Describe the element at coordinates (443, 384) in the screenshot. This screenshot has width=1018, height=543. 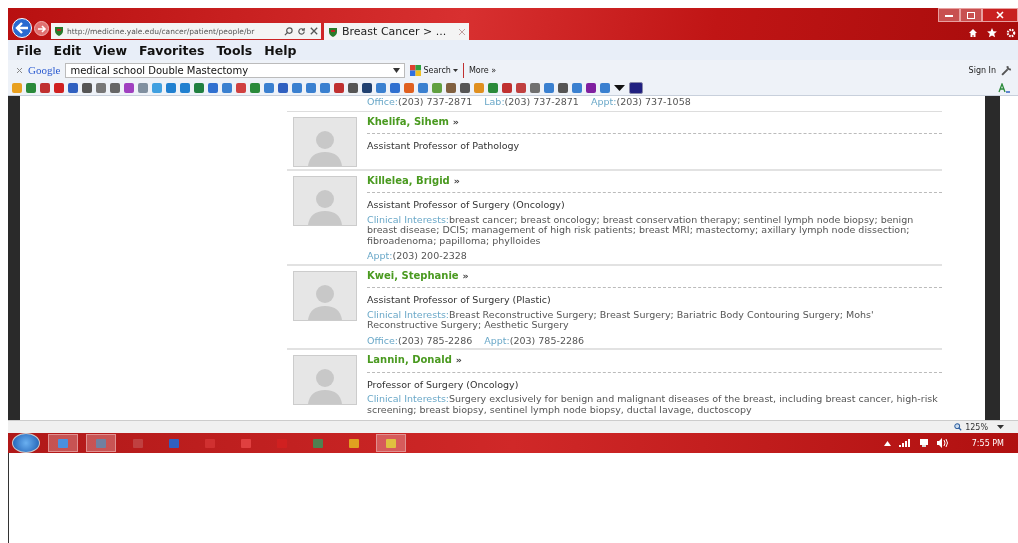
I see `job-title: Professor of Surgery (Oncology)` at that location.